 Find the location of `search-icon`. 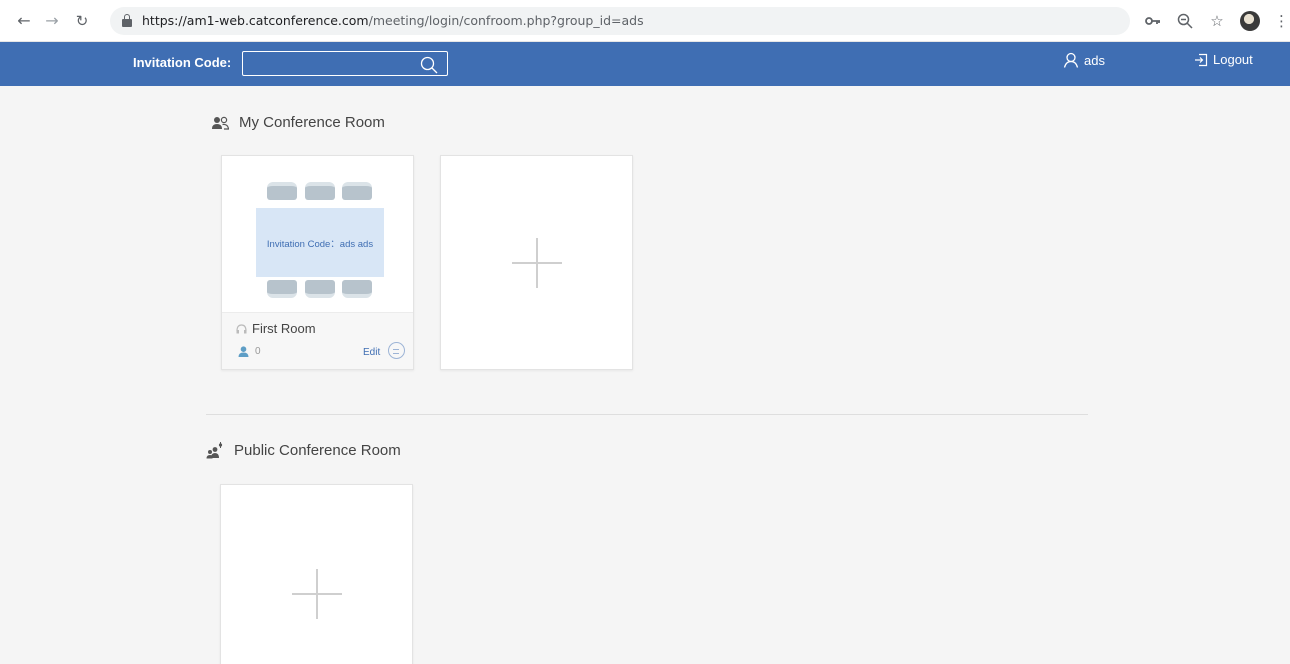

search-icon is located at coordinates (429, 65).